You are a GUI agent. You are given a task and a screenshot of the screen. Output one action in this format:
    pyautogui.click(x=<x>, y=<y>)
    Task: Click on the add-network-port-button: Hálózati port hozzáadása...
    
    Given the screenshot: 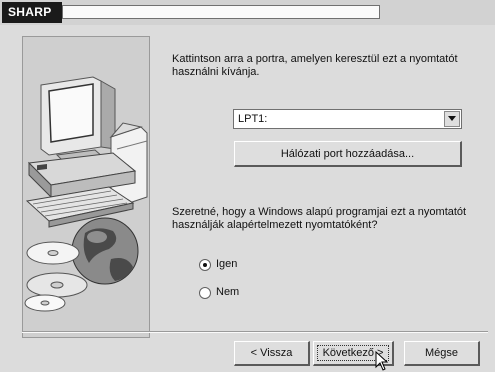 What is the action you would take?
    pyautogui.click(x=348, y=154)
    